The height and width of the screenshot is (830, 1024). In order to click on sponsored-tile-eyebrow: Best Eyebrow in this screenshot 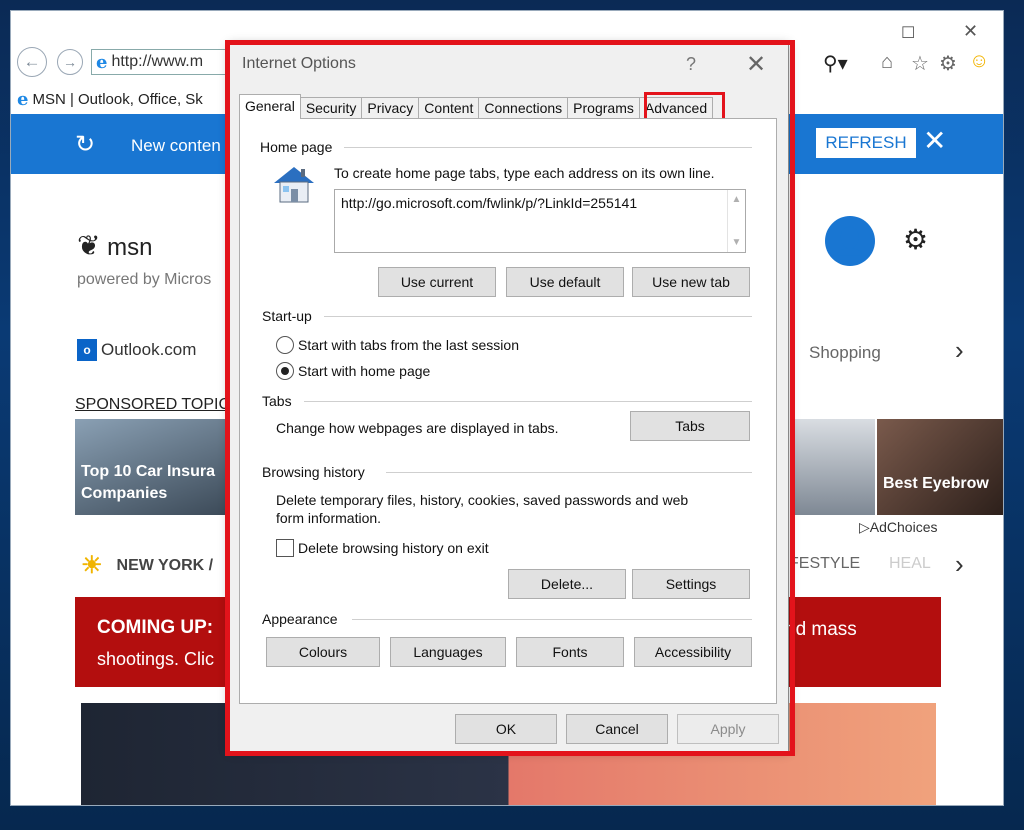, I will do `click(940, 467)`.